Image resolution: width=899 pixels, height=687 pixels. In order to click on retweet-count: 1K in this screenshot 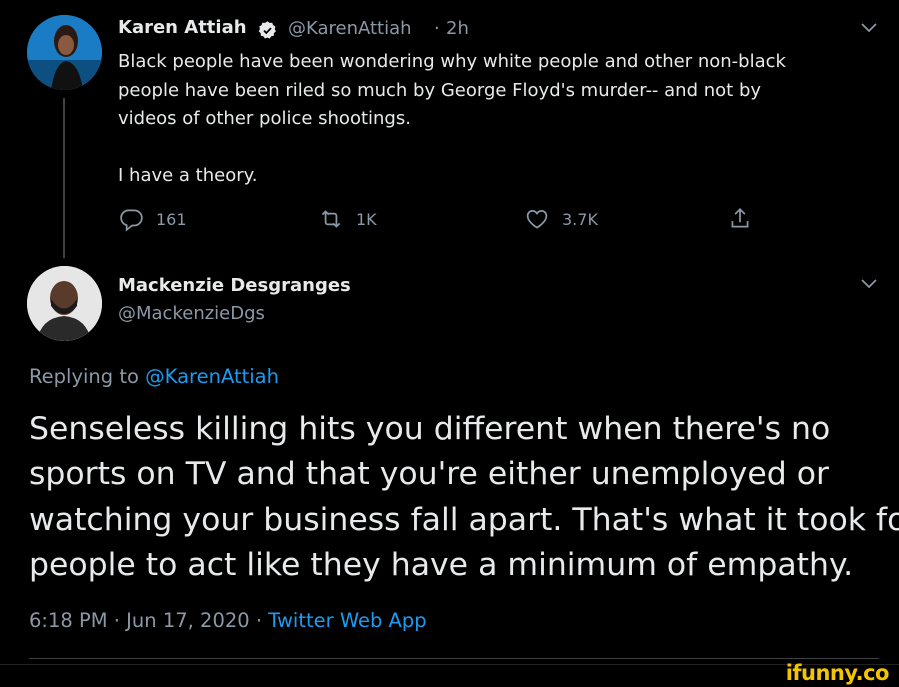, I will do `click(366, 219)`.